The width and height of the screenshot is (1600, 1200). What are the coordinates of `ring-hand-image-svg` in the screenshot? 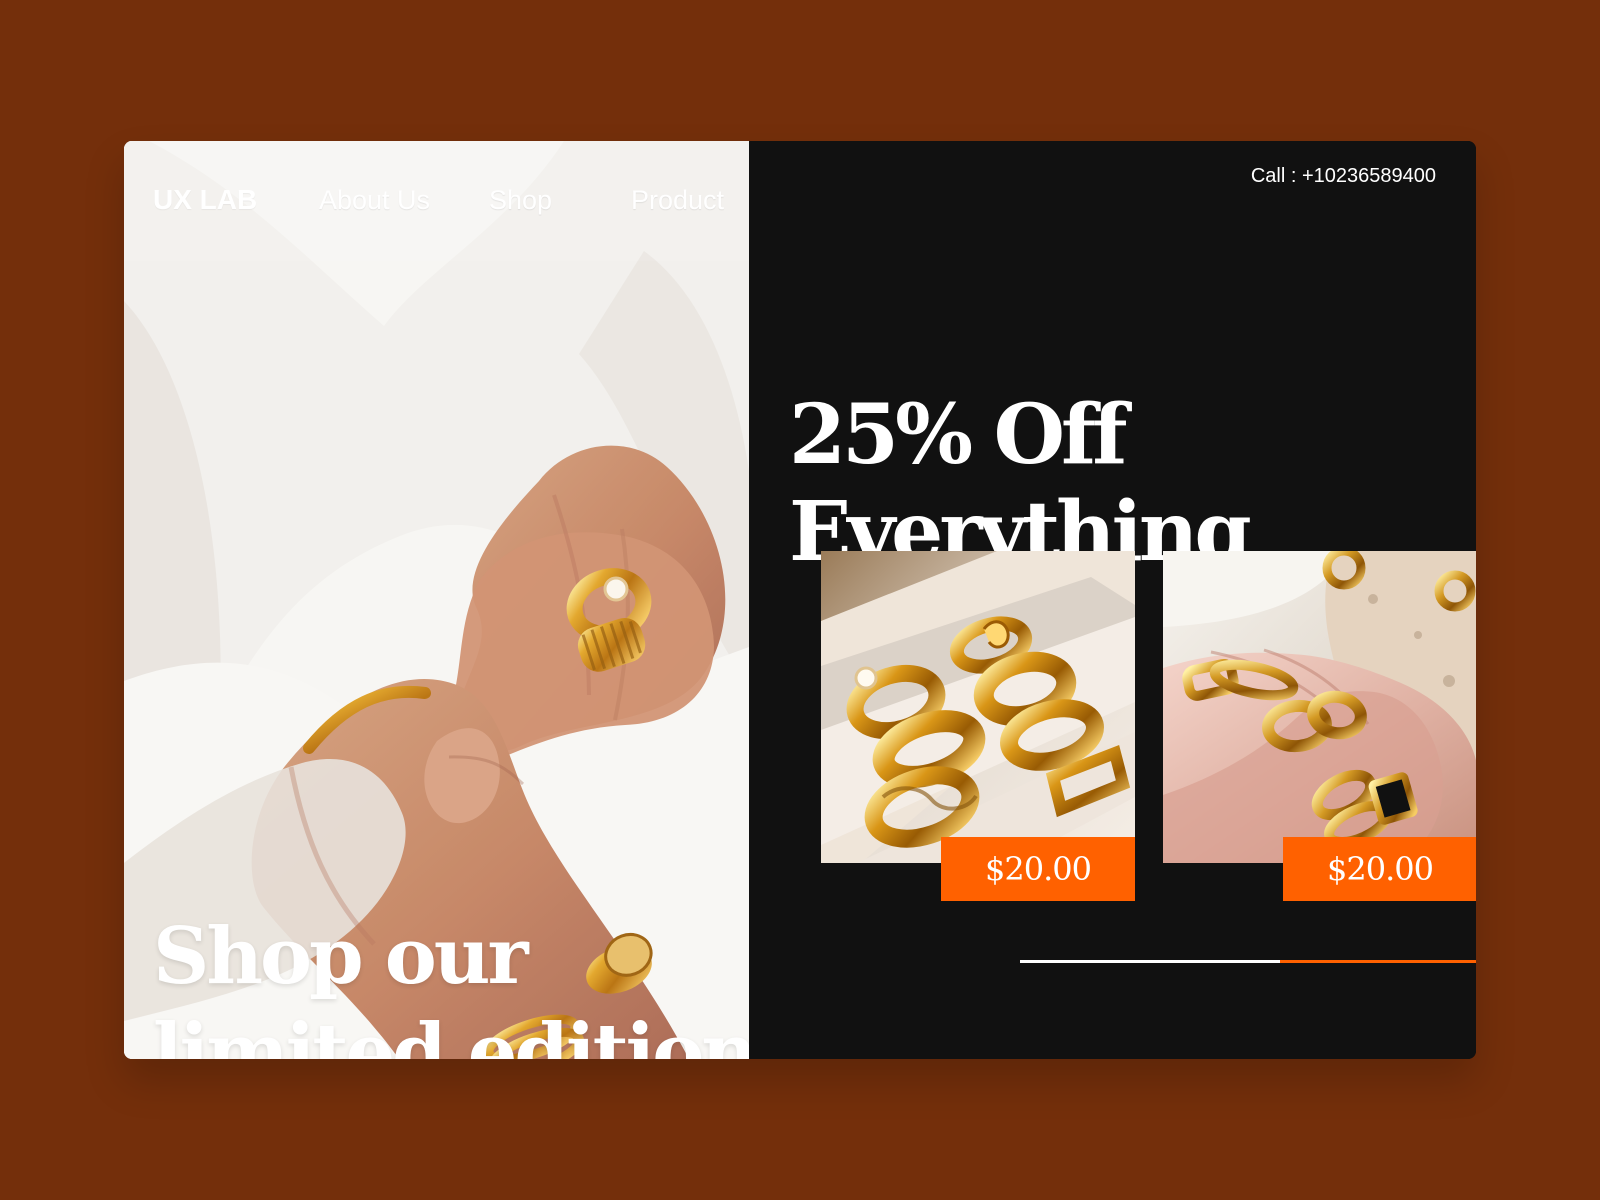 It's located at (1319, 707).